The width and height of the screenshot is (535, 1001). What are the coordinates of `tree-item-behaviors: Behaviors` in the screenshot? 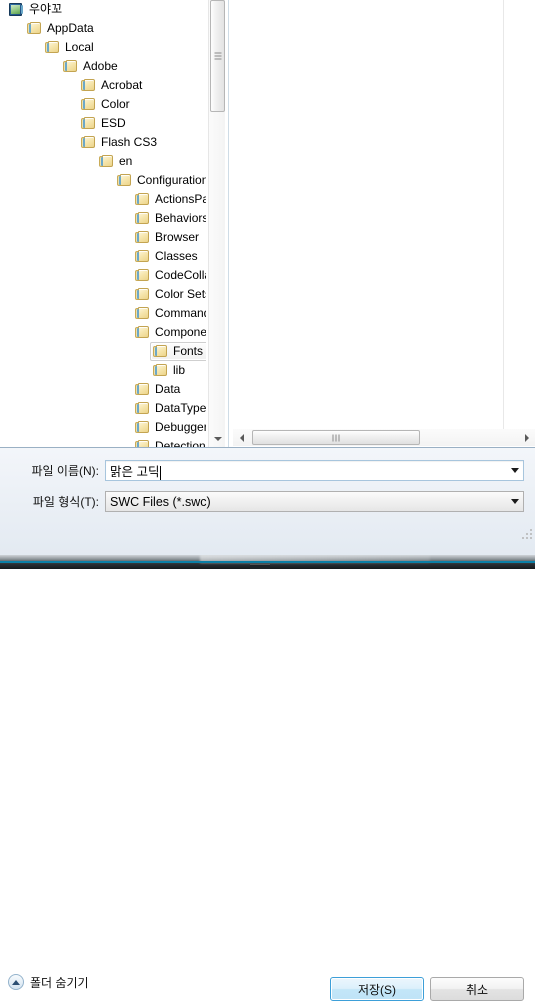 It's located at (103, 218).